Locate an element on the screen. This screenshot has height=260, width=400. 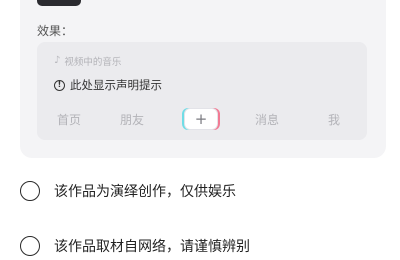
music-note-icon: ♪ is located at coordinates (57, 60).